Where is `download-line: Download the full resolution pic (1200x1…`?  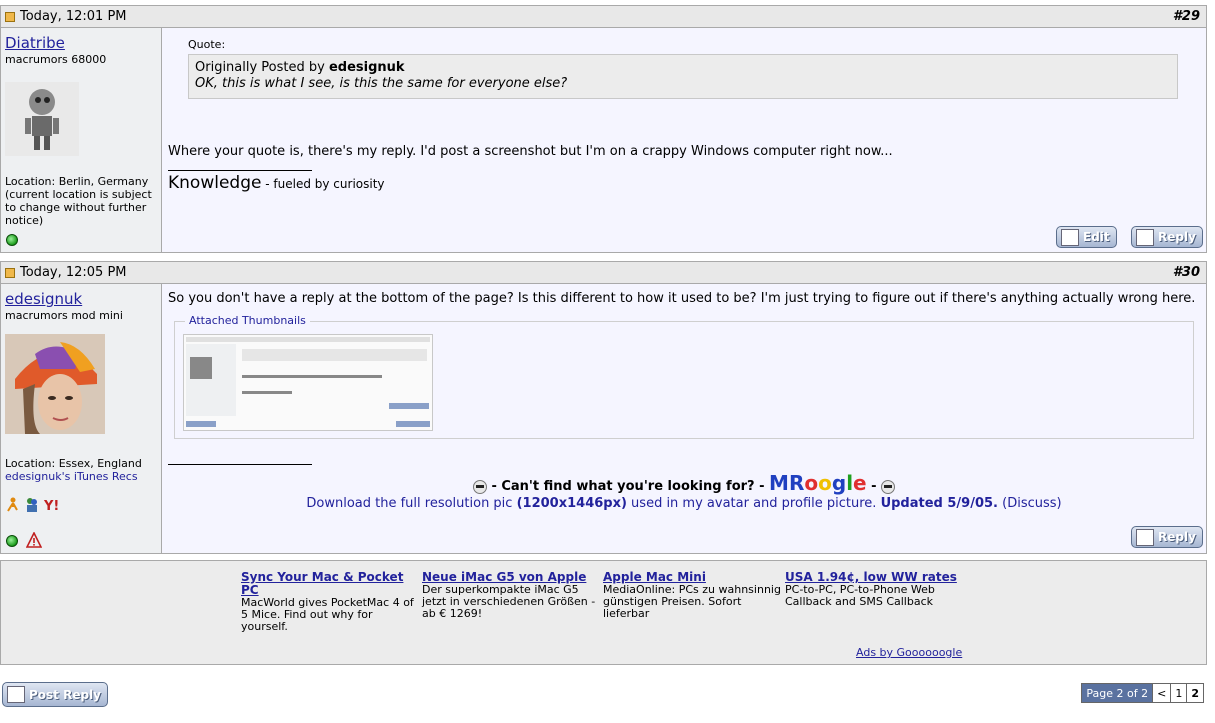
download-line: Download the full resolution pic (1200x1… is located at coordinates (684, 503).